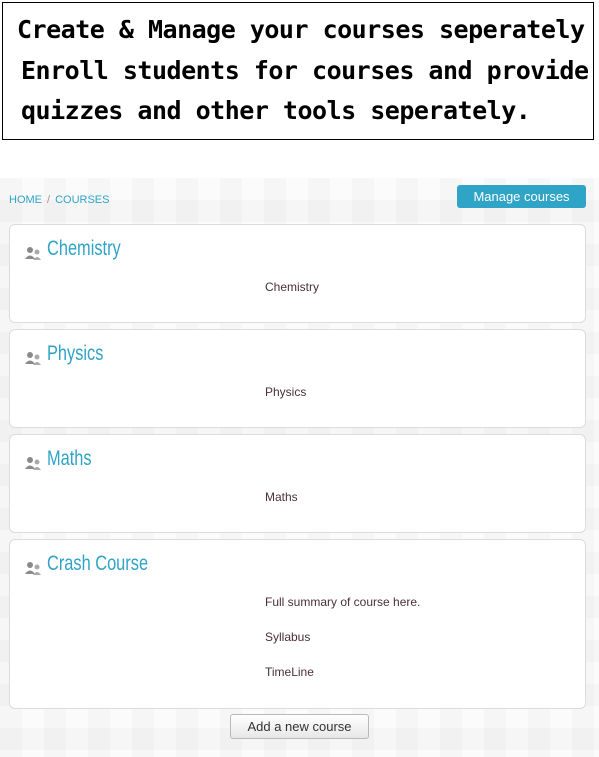 The width and height of the screenshot is (599, 757). What do you see at coordinates (299, 726) in the screenshot?
I see `add-new-course-button: Add a new course` at bounding box center [299, 726].